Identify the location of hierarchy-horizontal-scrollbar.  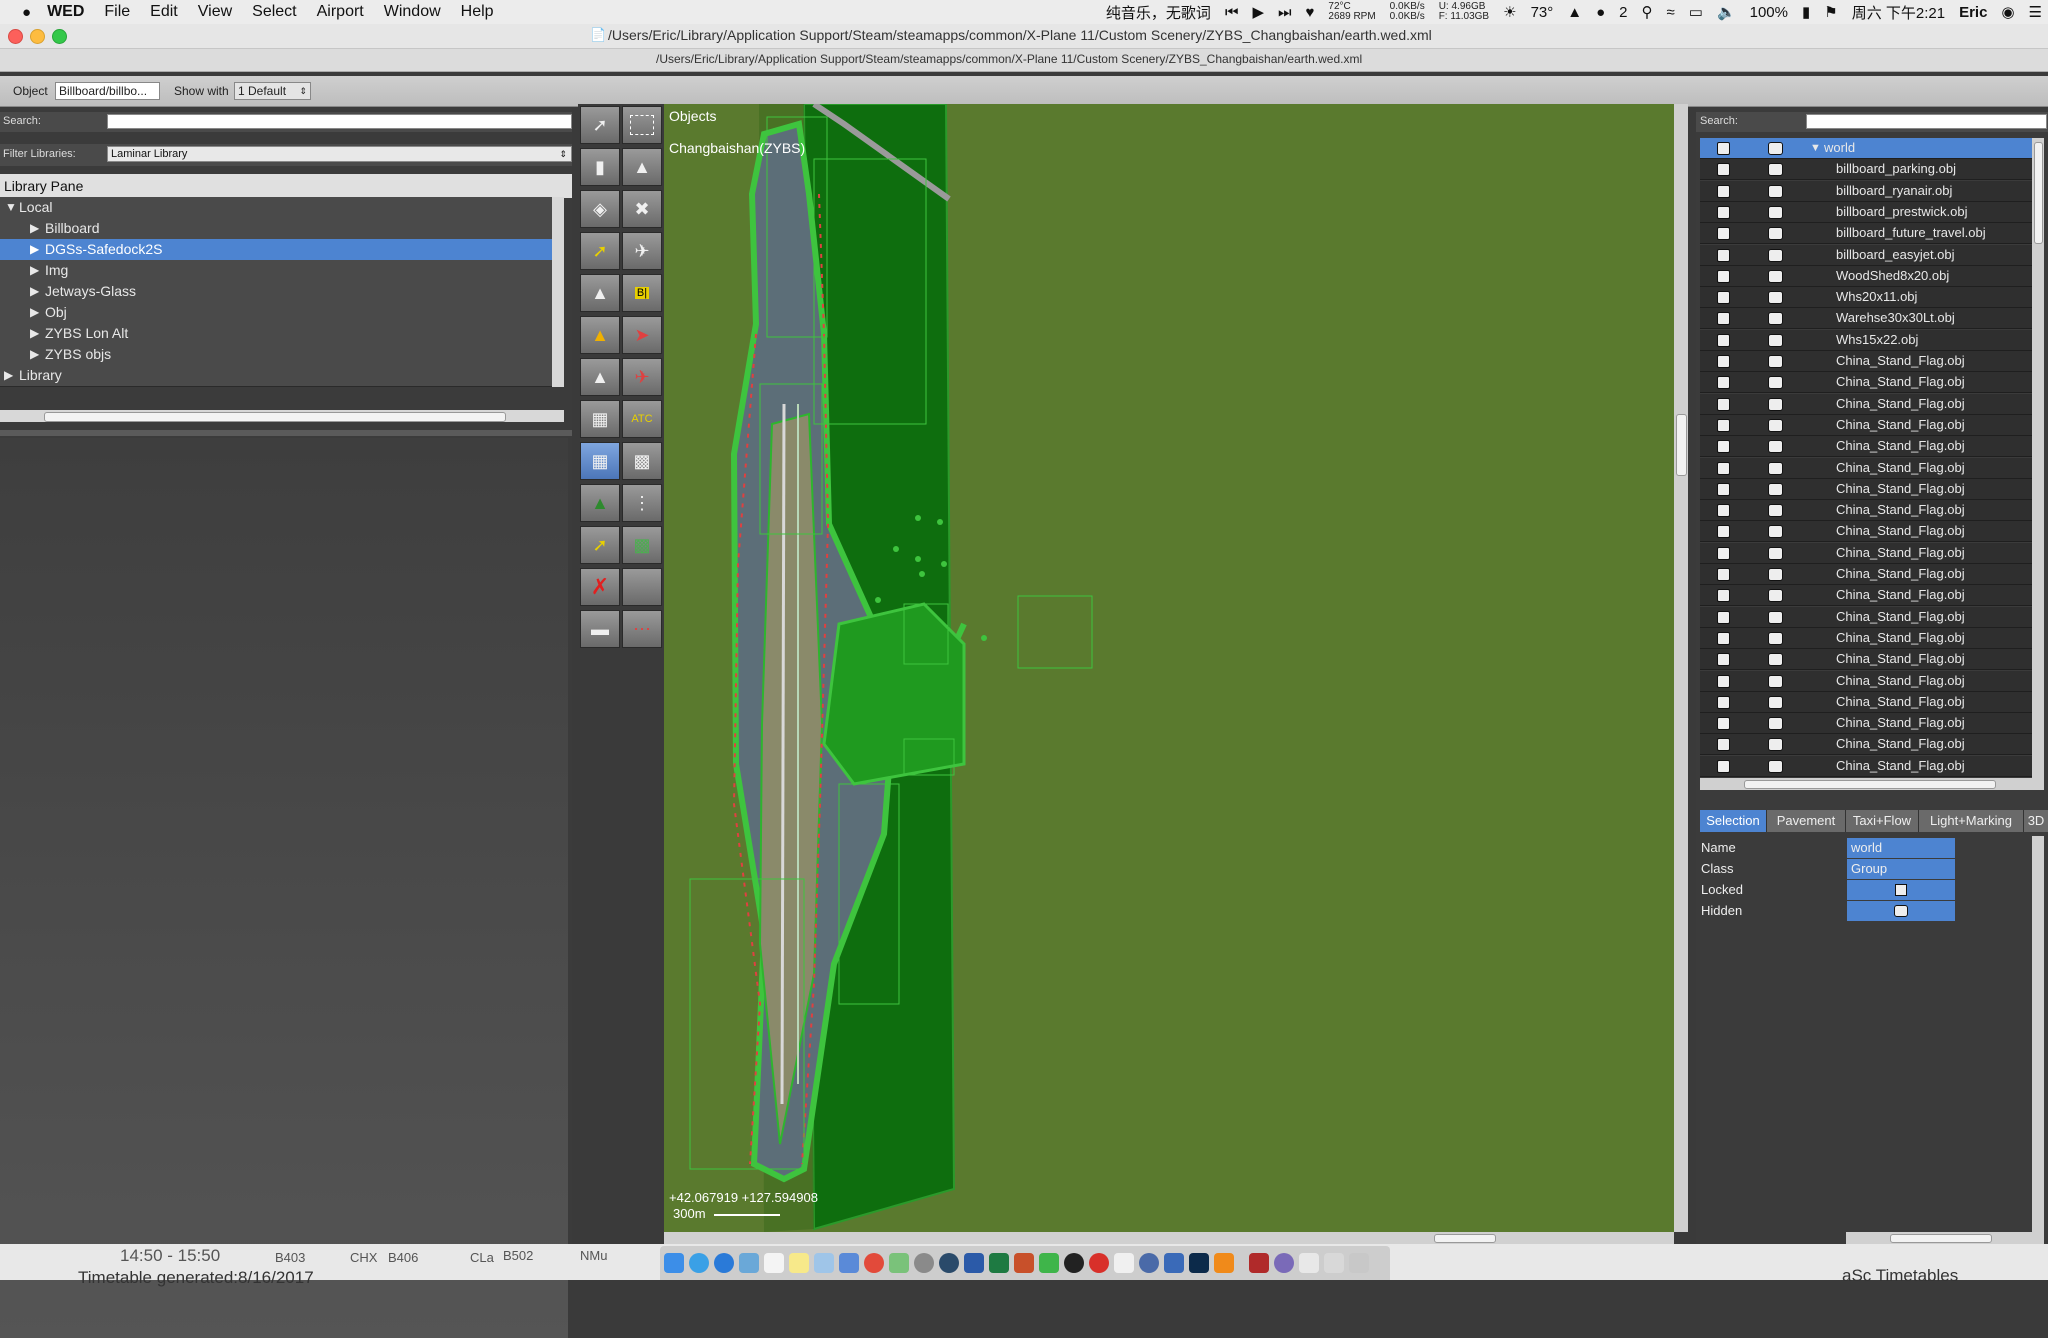
(1872, 784).